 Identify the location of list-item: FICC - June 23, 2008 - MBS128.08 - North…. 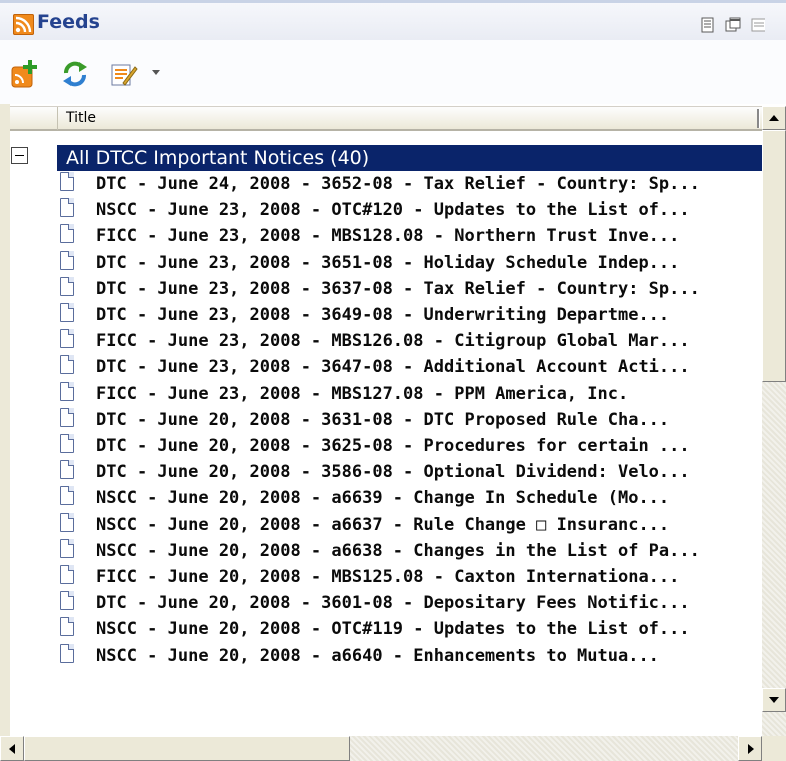
(386, 236).